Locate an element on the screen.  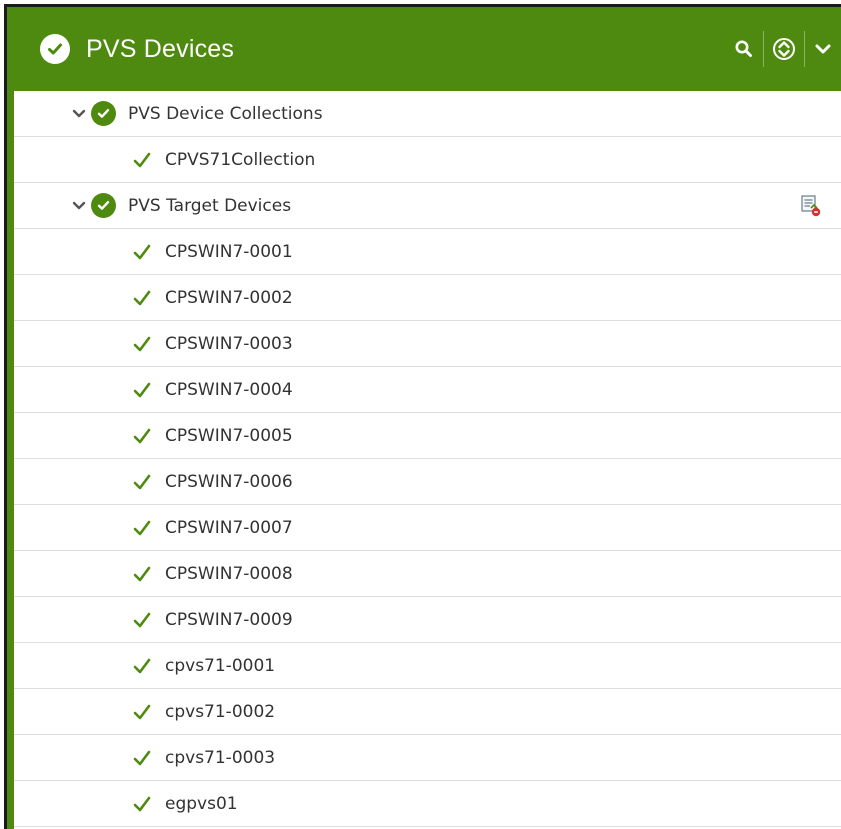
header-toolbar is located at coordinates (783, 49).